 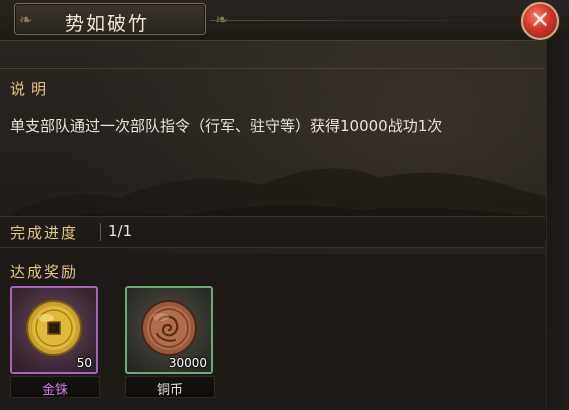 I want to click on reward-name: 铜币, so click(x=169, y=390).